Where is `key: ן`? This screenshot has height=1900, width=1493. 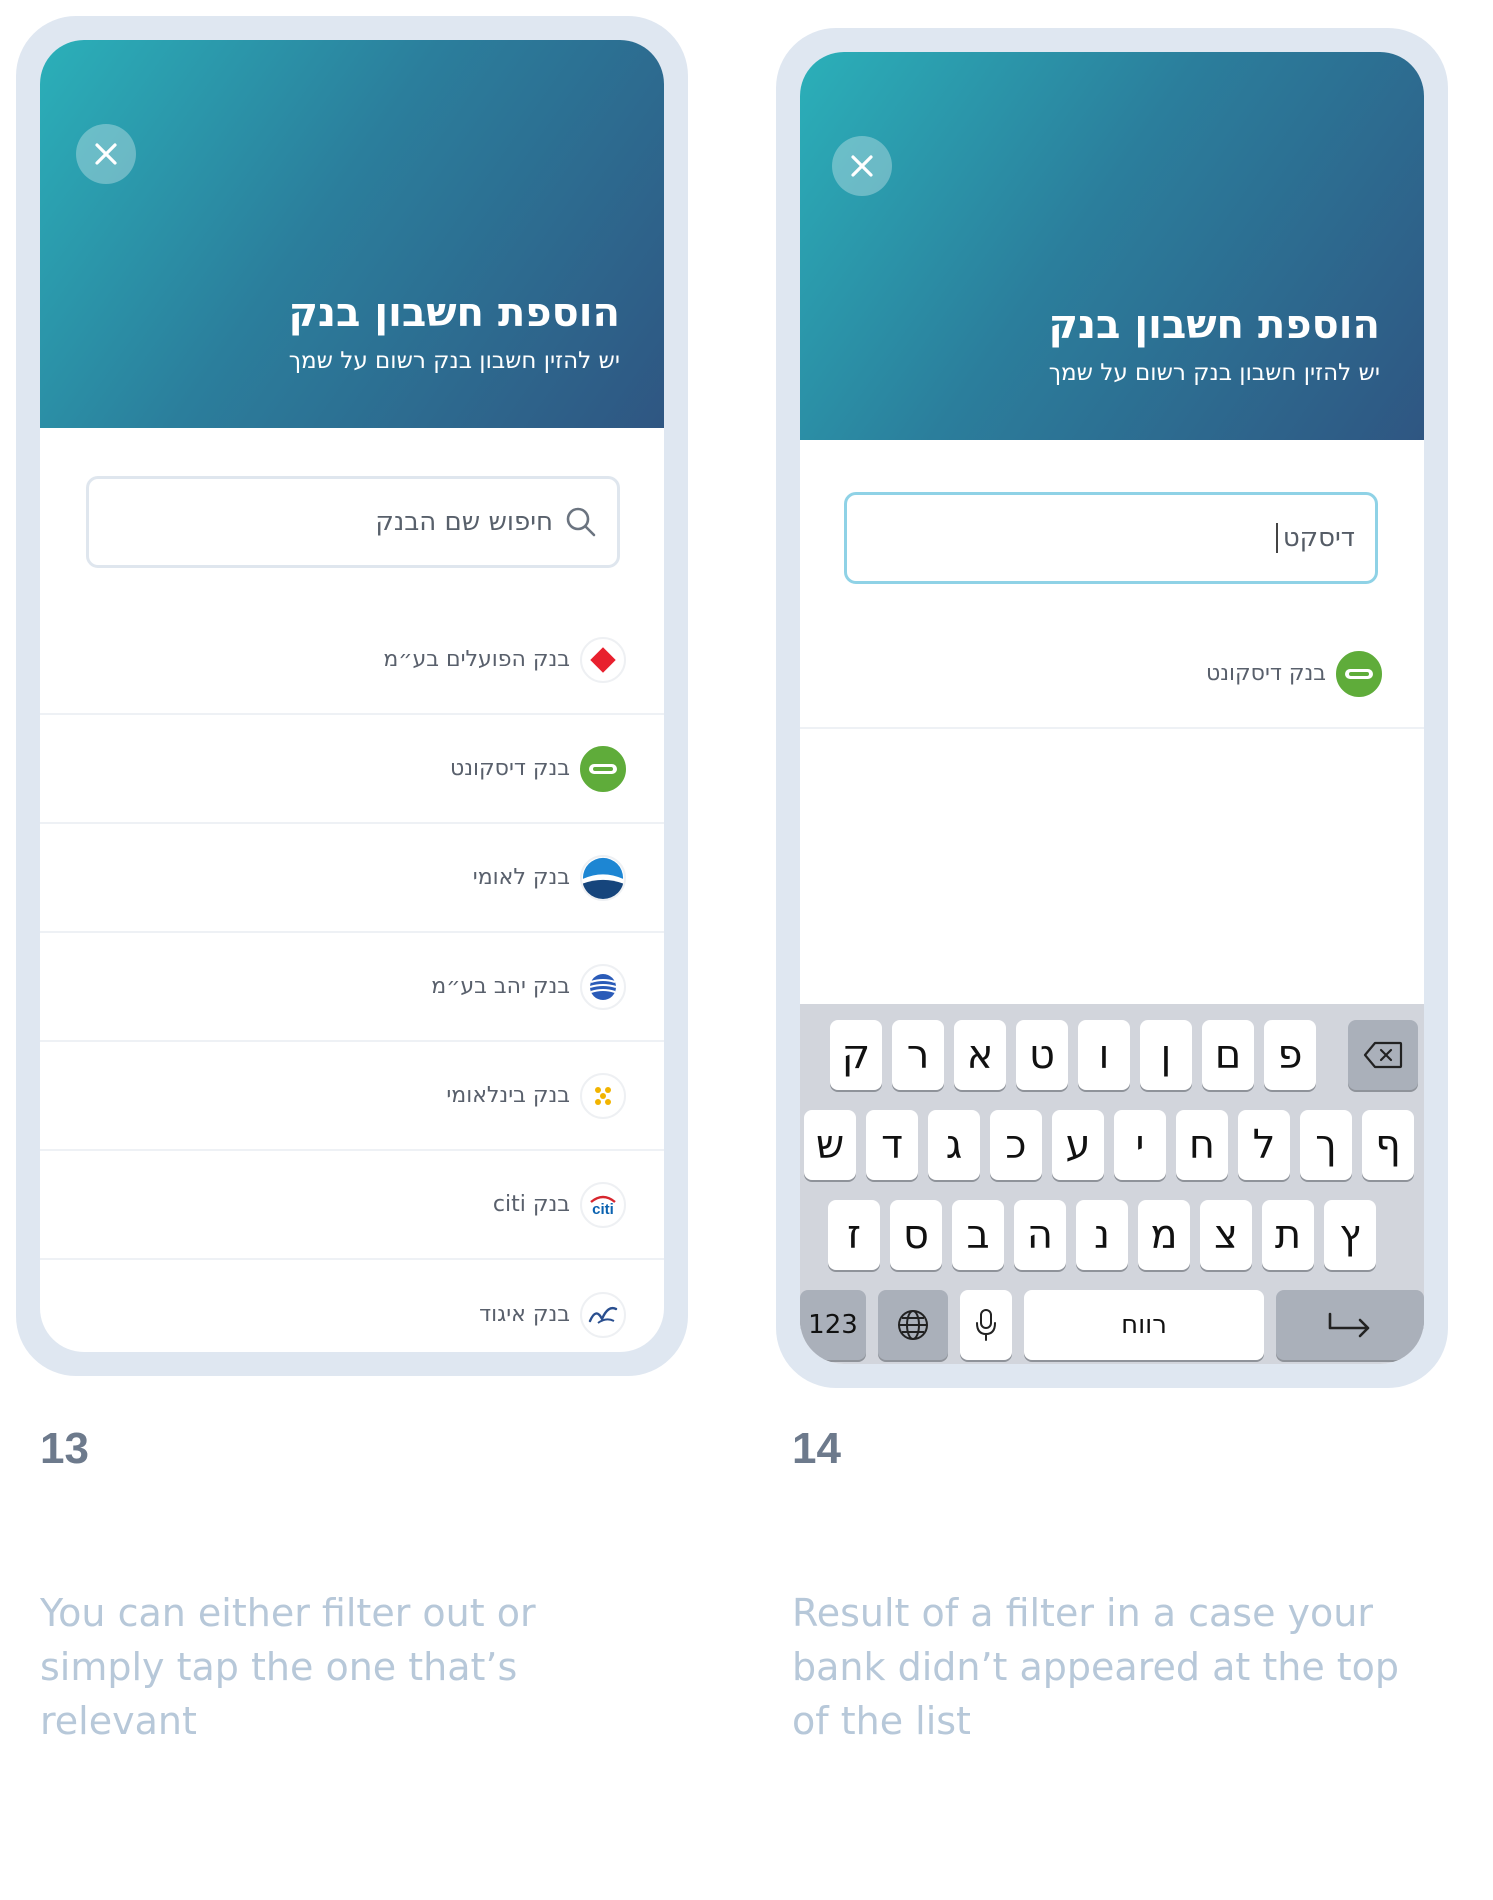 key: ן is located at coordinates (1166, 1055).